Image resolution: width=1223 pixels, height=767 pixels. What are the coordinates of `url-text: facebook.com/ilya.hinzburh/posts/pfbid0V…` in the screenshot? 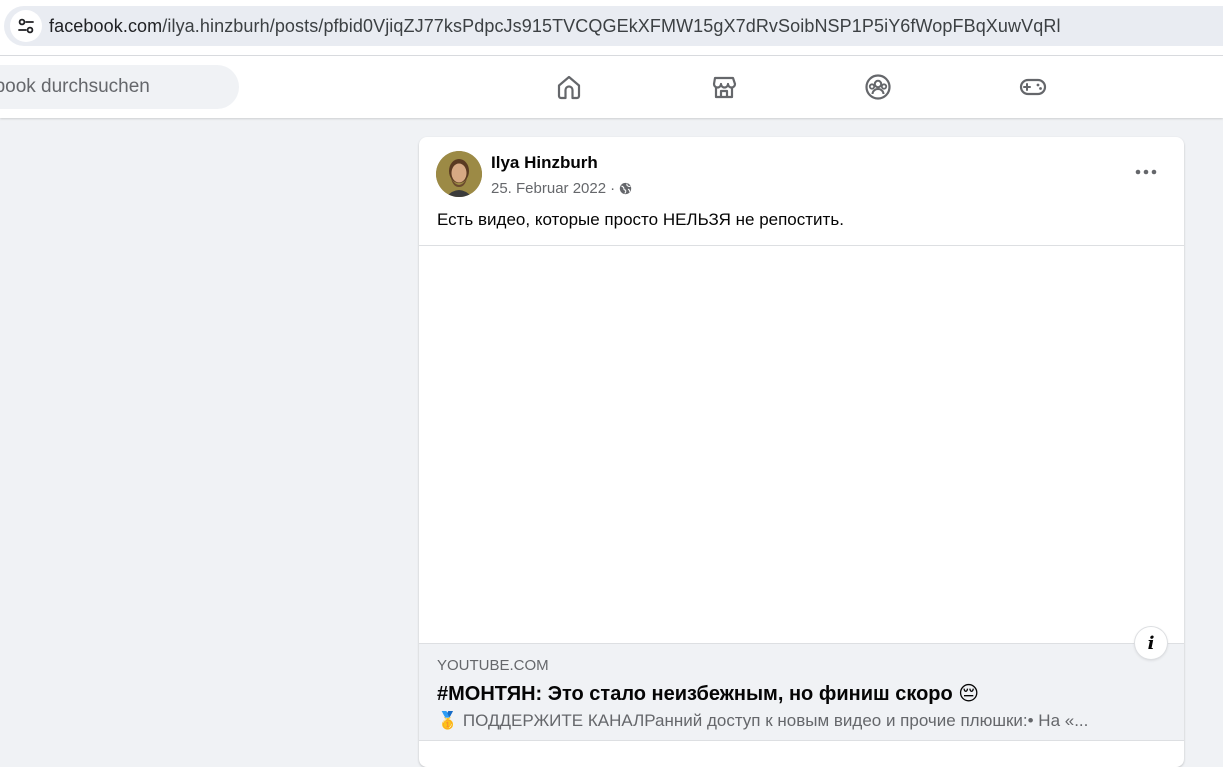 It's located at (555, 26).